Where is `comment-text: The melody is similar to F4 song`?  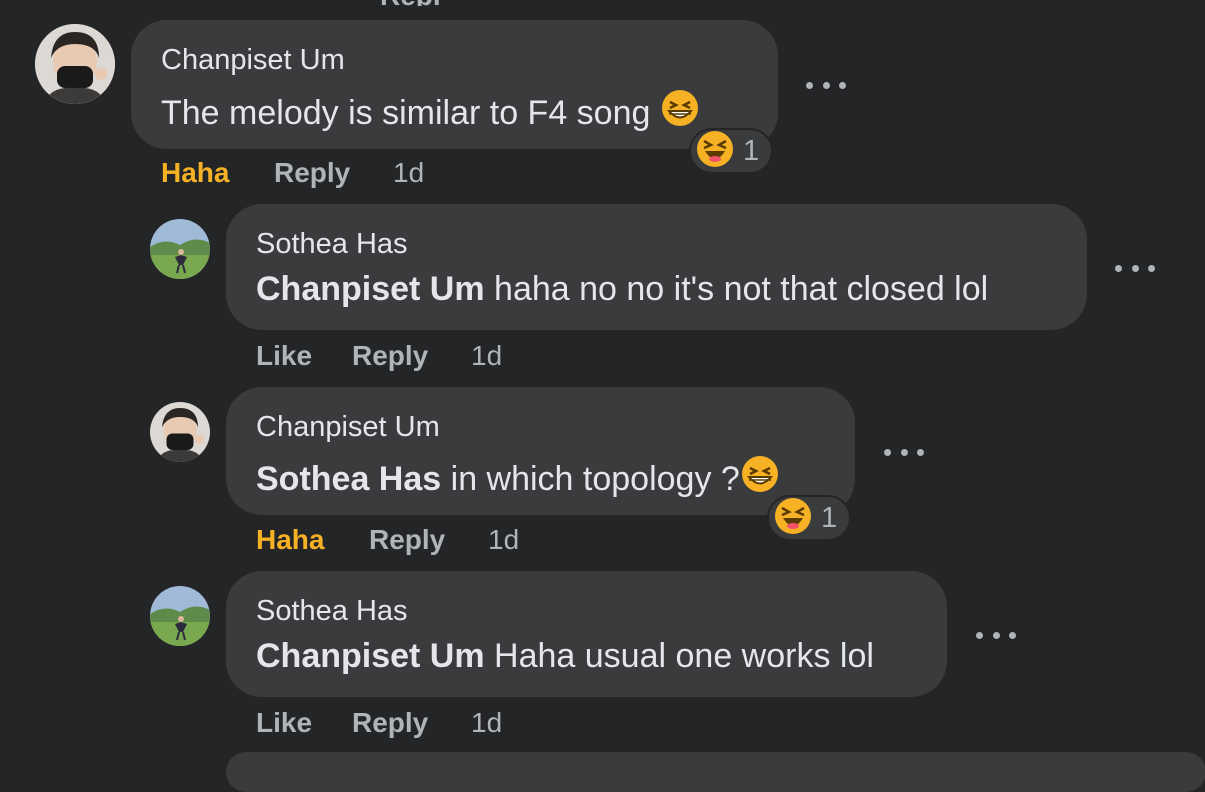
comment-text: The melody is similar to F4 song is located at coordinates (430, 112).